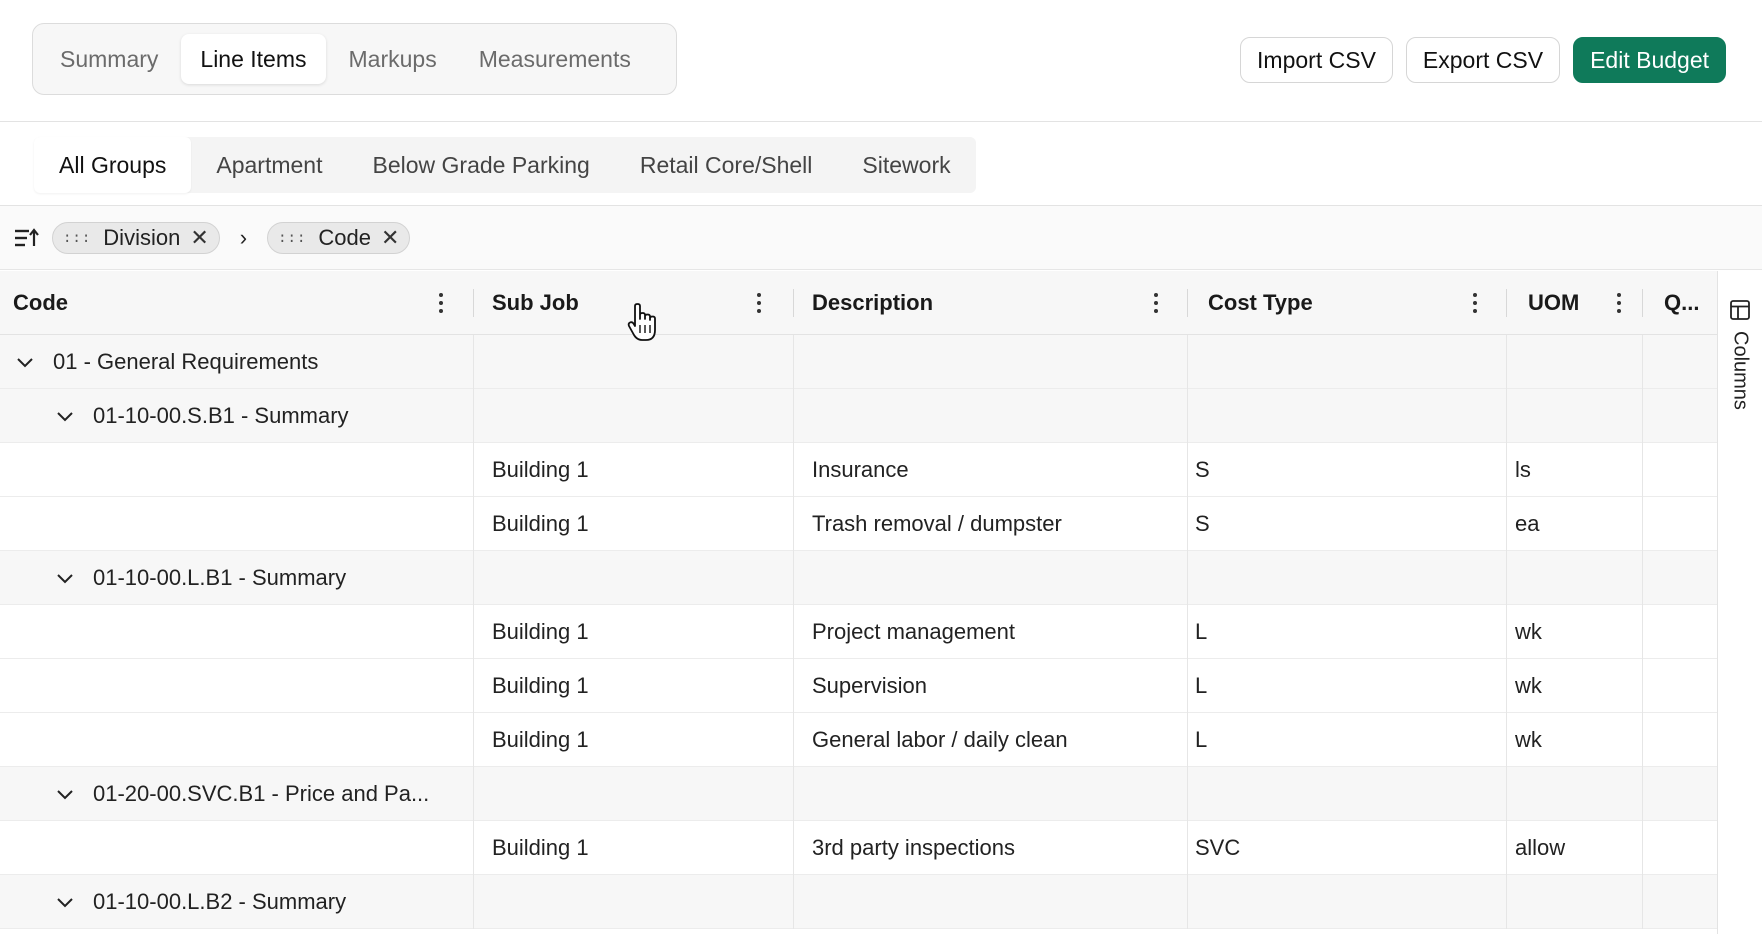  Describe the element at coordinates (1260, 302) in the screenshot. I see `column-header-label: Cost Type` at that location.